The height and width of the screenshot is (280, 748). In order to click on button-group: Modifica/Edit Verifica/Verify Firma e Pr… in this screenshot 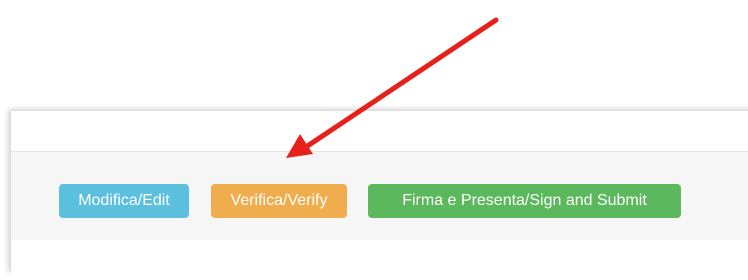, I will do `click(370, 201)`.